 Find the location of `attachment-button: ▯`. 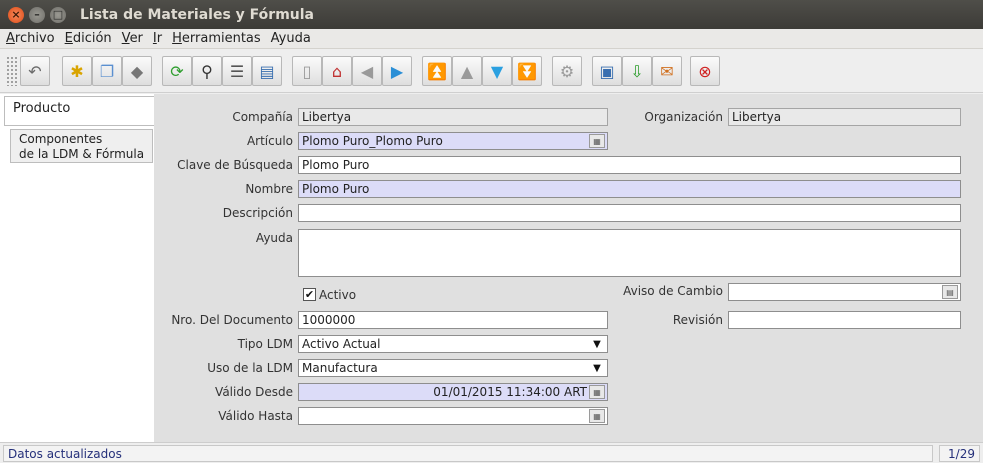

attachment-button: ▯ is located at coordinates (307, 71).